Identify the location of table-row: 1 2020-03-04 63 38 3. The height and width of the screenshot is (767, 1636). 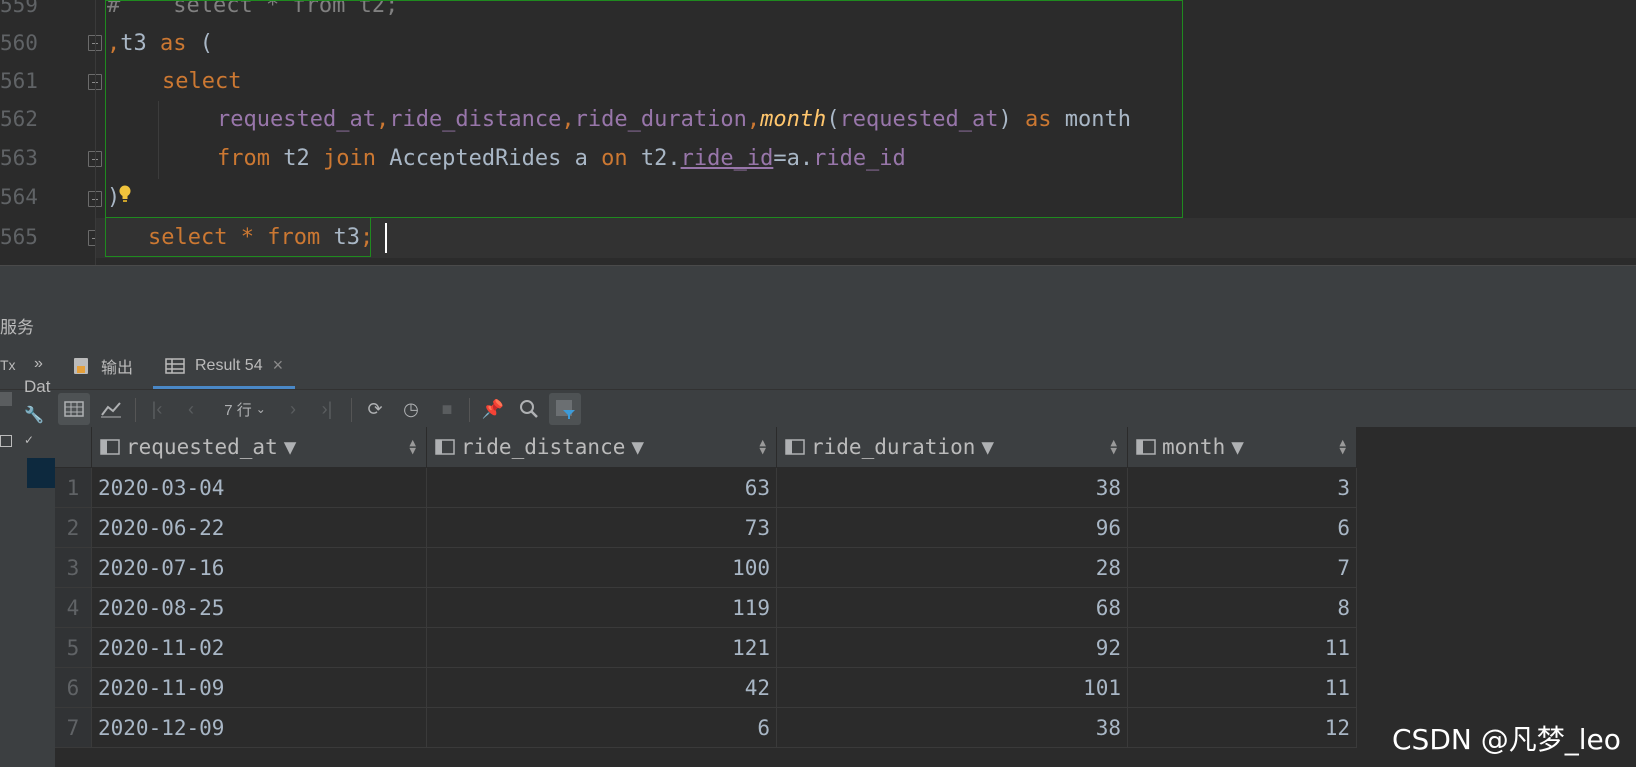
(706, 487).